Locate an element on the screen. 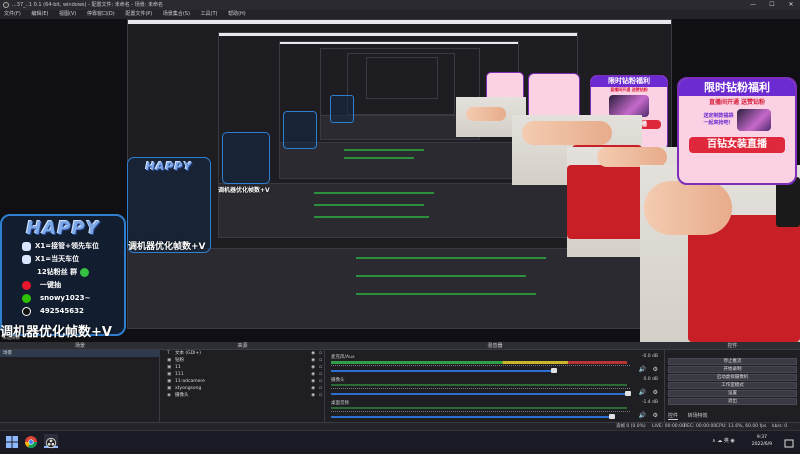 Image resolution: width=800 pixels, height=454 pixels. start-virtual-camera-button: 启动虚拟摄像机 is located at coordinates (732, 377).